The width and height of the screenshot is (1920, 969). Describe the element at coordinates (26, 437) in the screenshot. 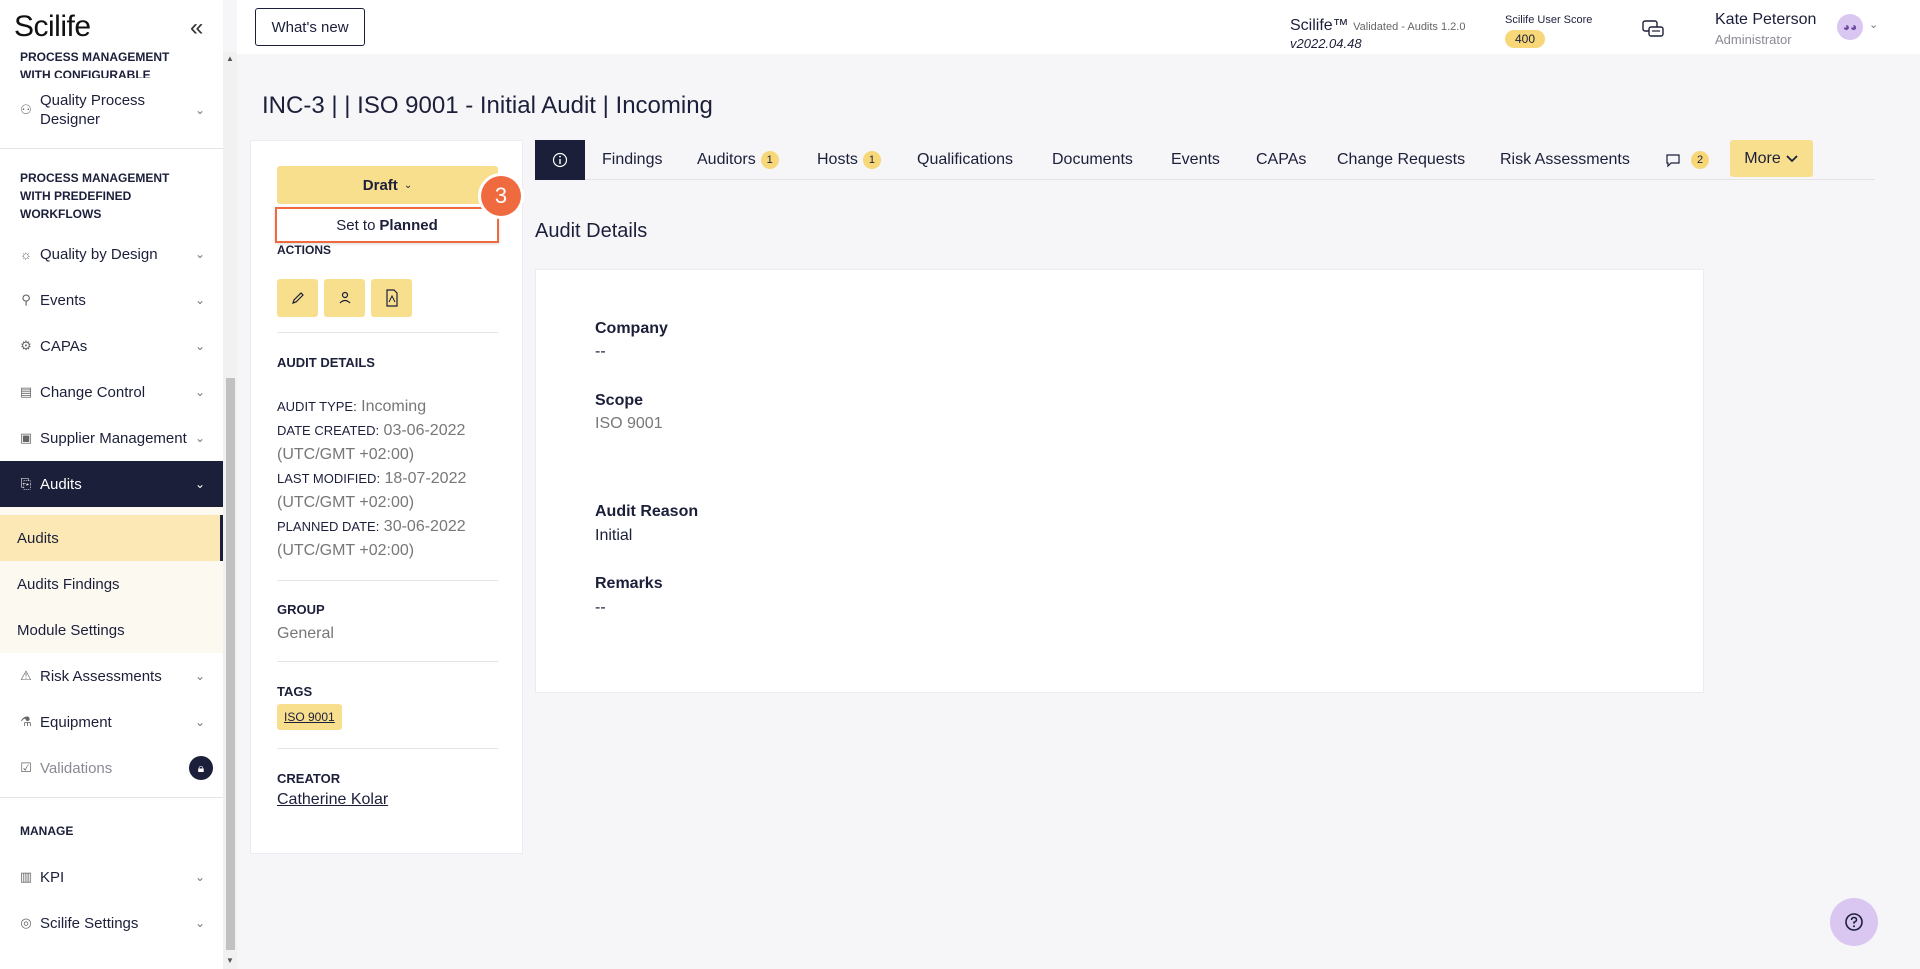

I see `box-icon: ▣` at that location.